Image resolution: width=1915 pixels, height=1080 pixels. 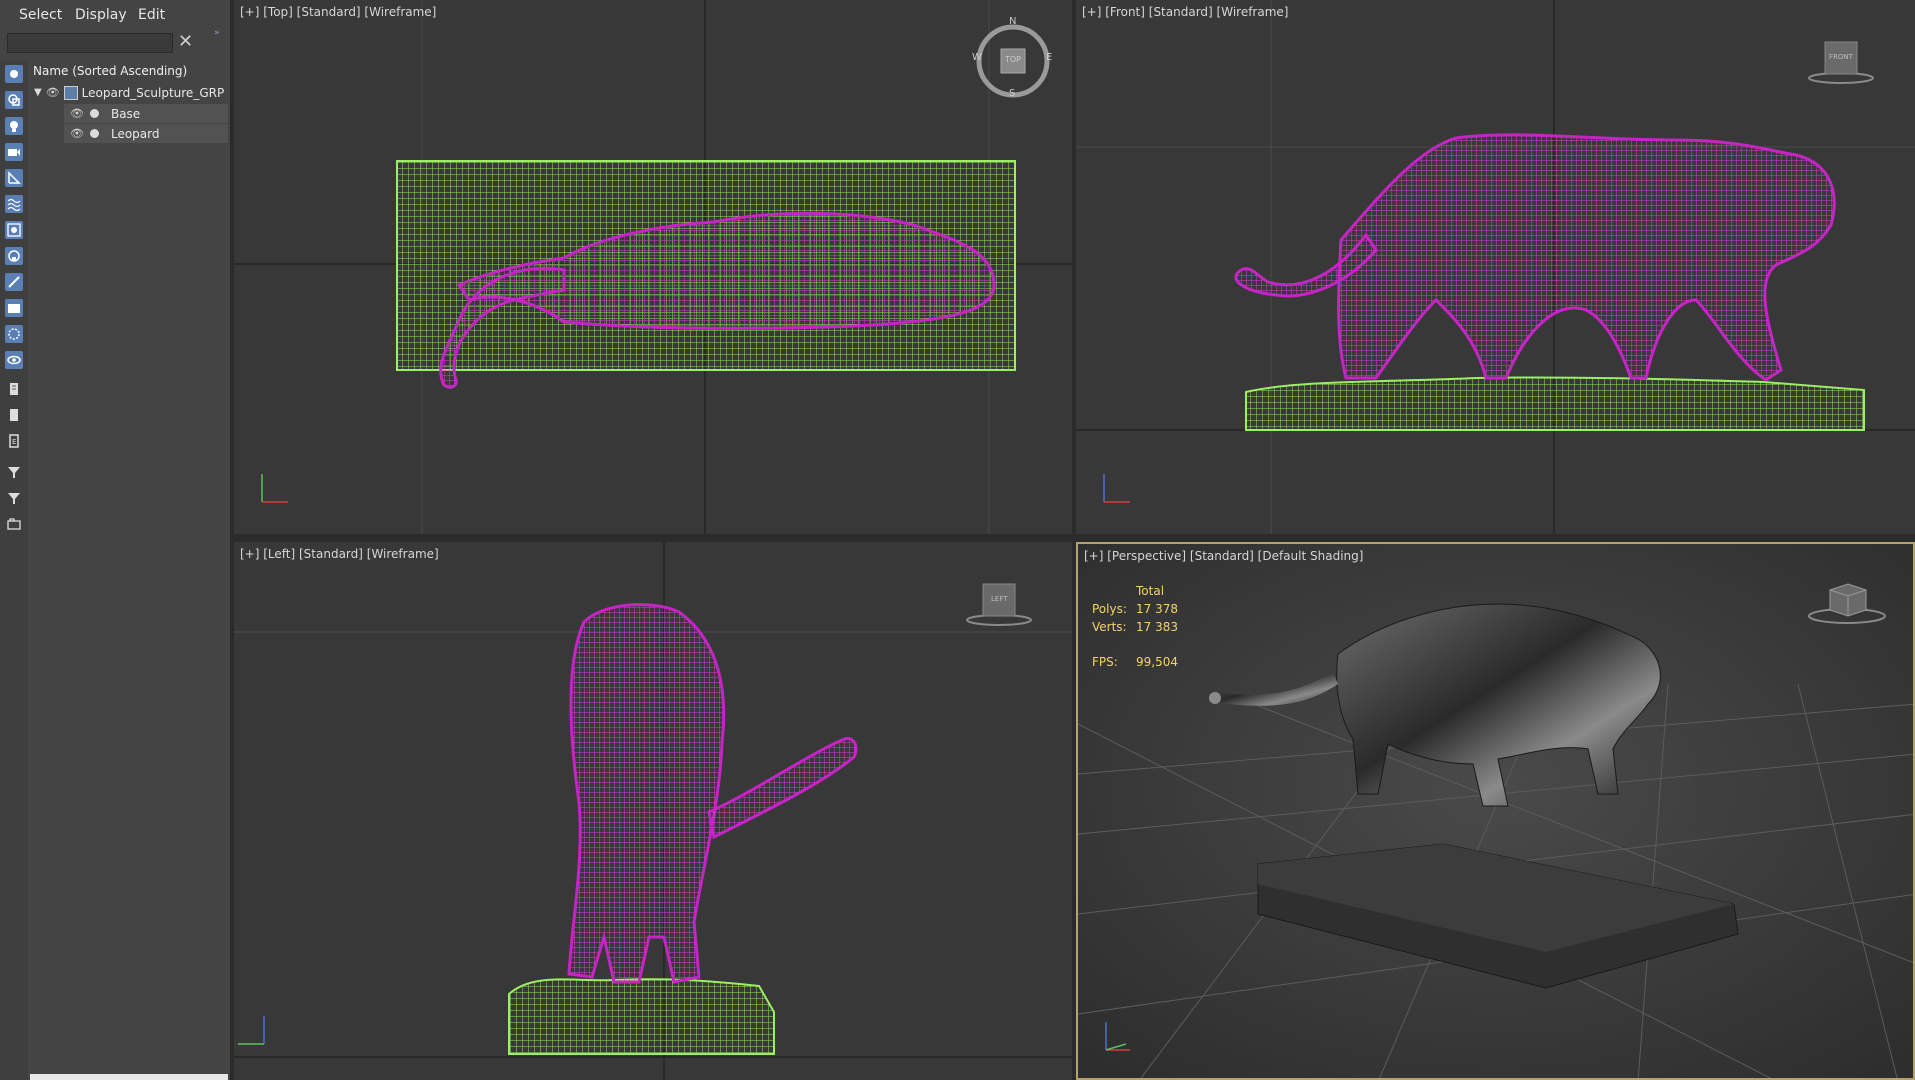 What do you see at coordinates (999, 599) in the screenshot?
I see `viewcube-face-label: LEFT` at bounding box center [999, 599].